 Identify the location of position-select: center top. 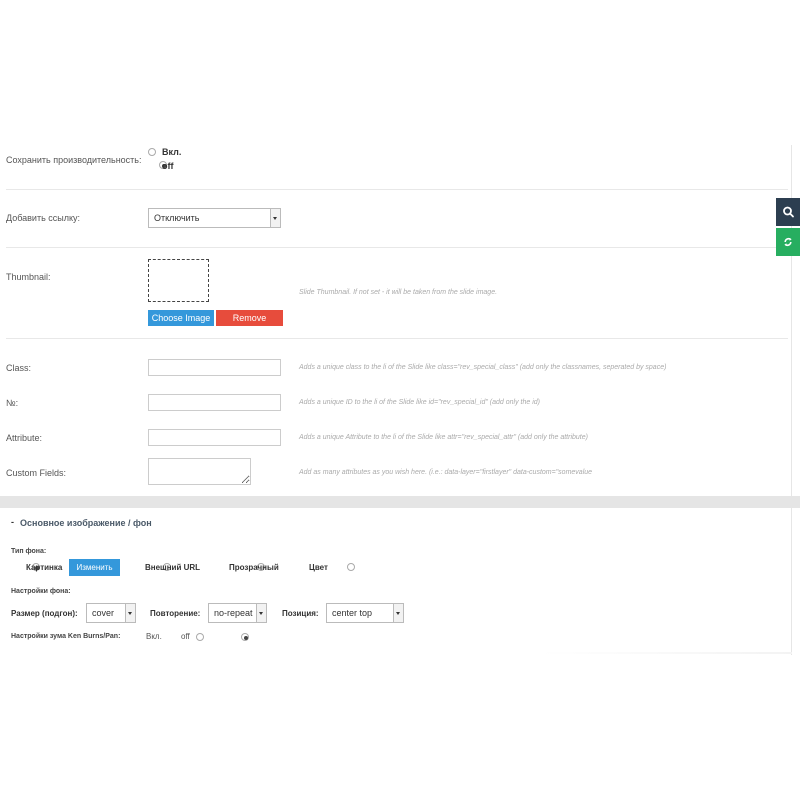
(365, 613).